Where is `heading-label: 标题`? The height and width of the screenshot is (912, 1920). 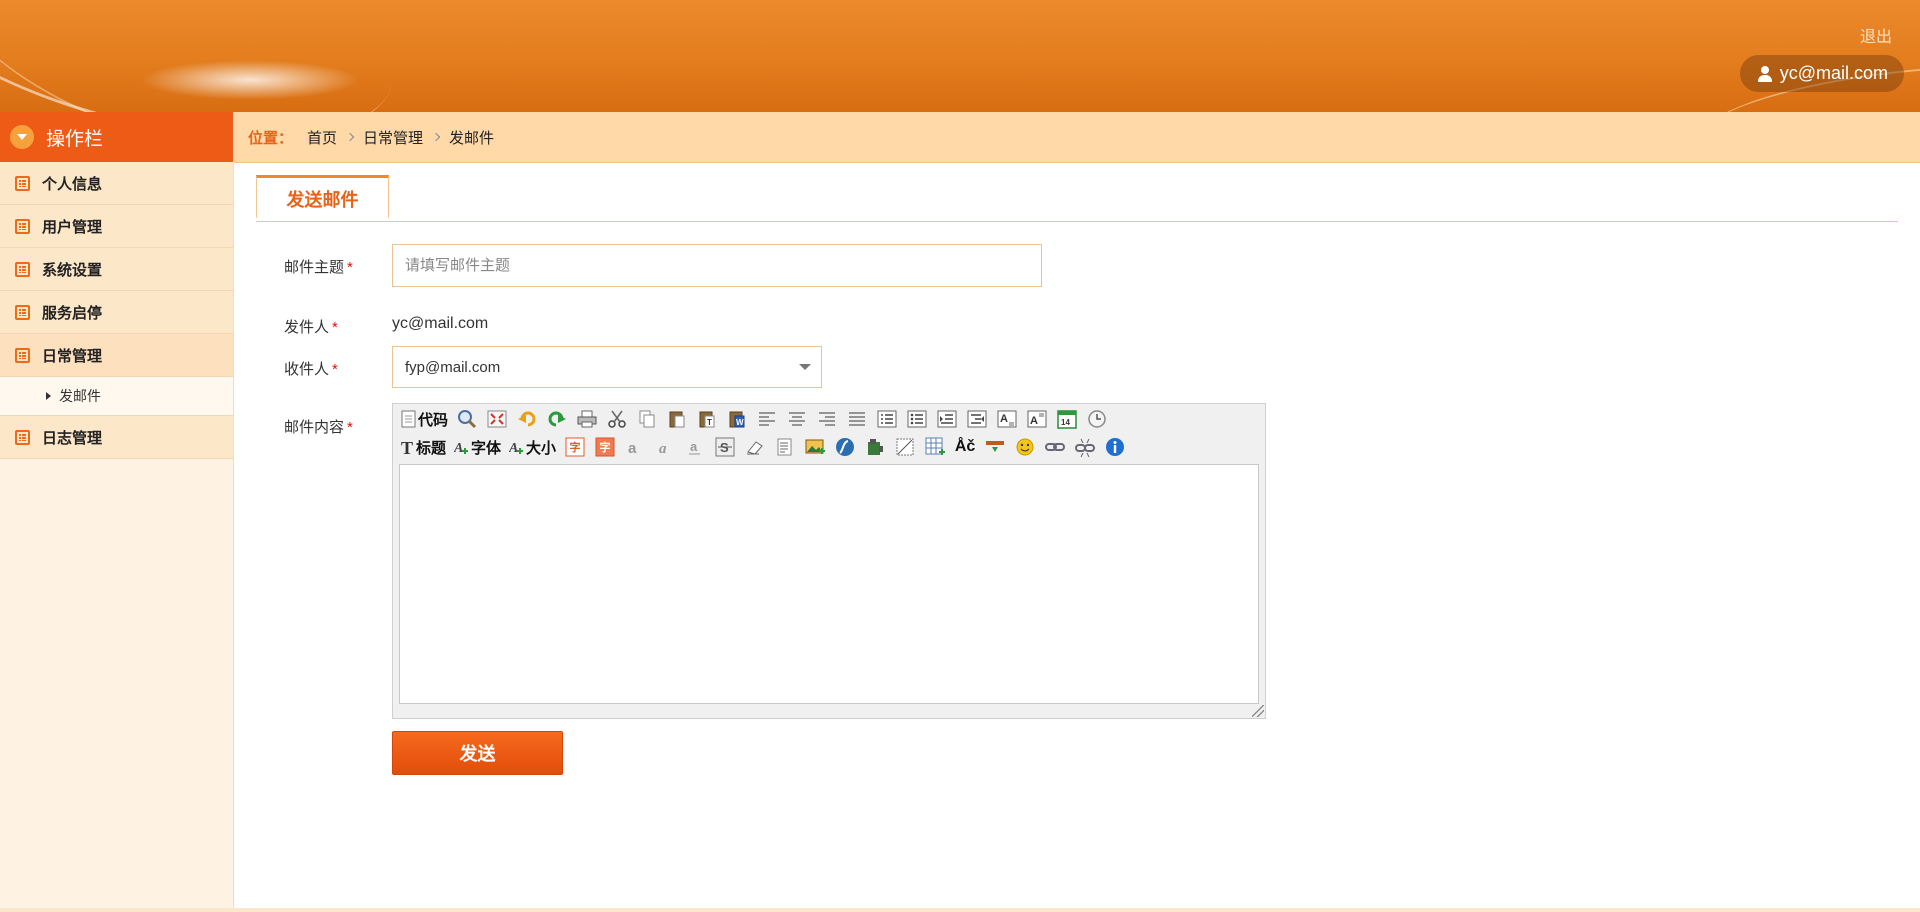
heading-label: 标题 is located at coordinates (431, 448).